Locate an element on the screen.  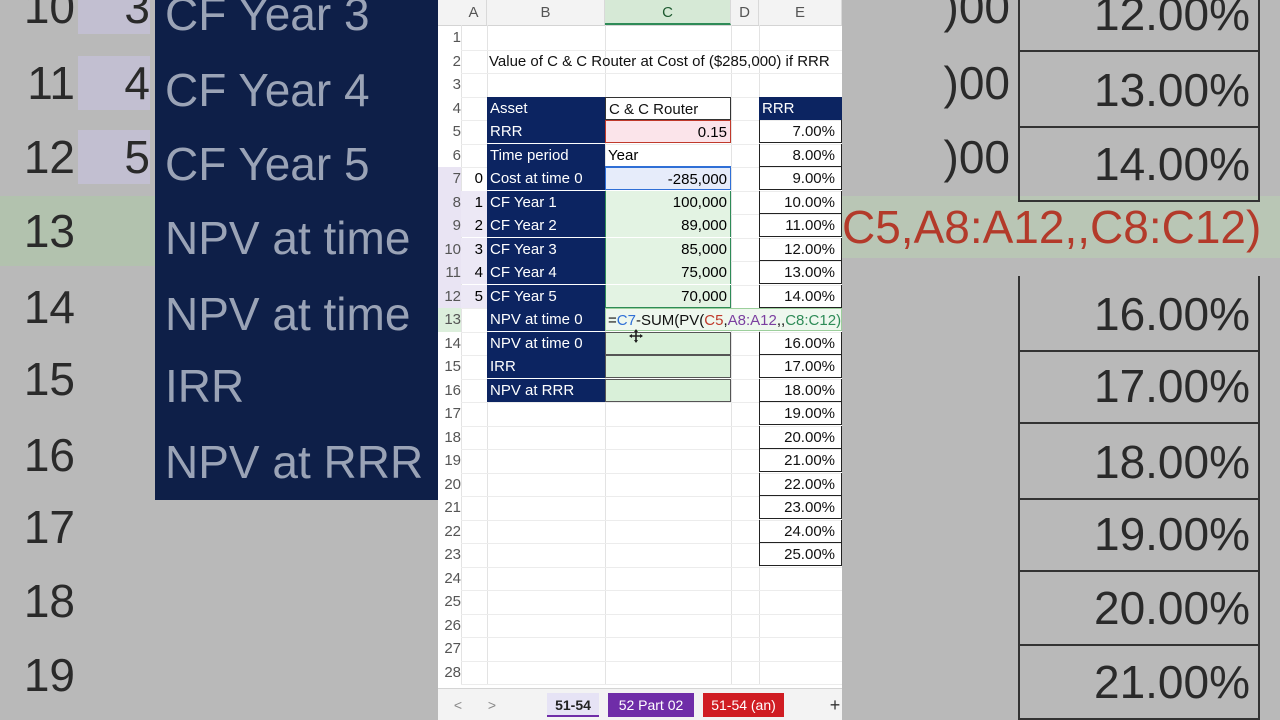
value-cell: Year is located at coordinates (668, 155).